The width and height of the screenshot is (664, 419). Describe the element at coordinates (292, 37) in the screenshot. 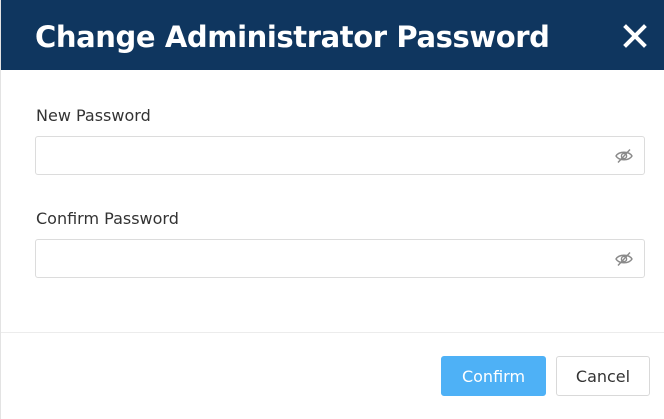

I see `dialog-title: Change Administrator Password` at that location.